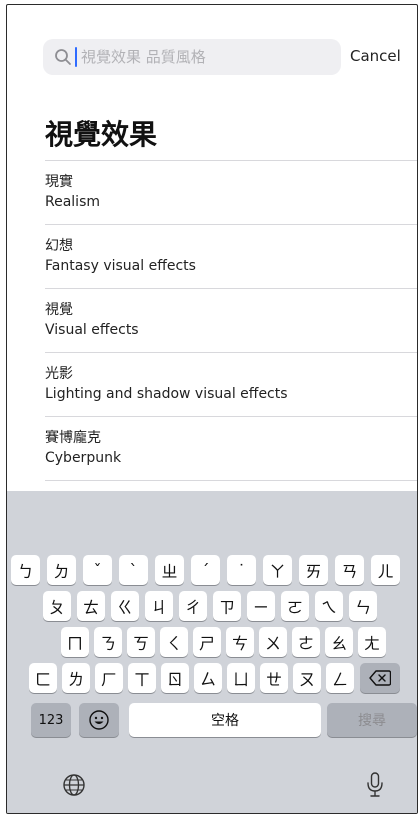 Image resolution: width=420 pixels, height=814 pixels. What do you see at coordinates (73, 202) in the screenshot?
I see `item-english-label: Realism` at bounding box center [73, 202].